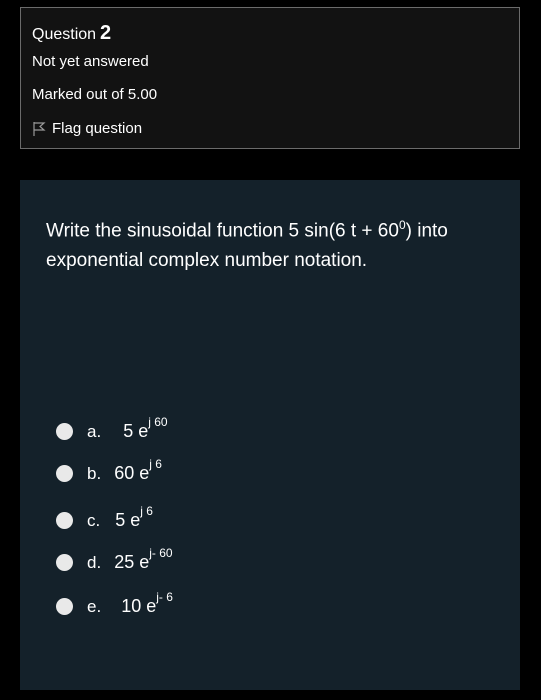 The width and height of the screenshot is (541, 700). I want to click on option-letter: b., so click(94, 473).